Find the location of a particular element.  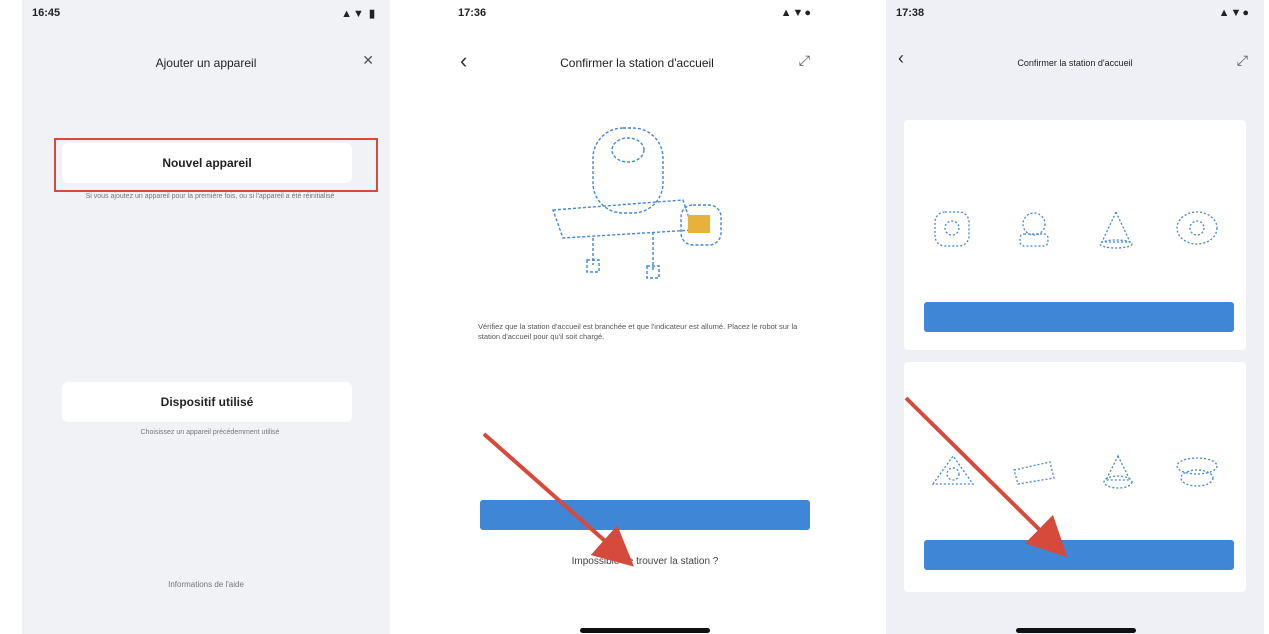

status-time: 17:36 is located at coordinates (472, 13).